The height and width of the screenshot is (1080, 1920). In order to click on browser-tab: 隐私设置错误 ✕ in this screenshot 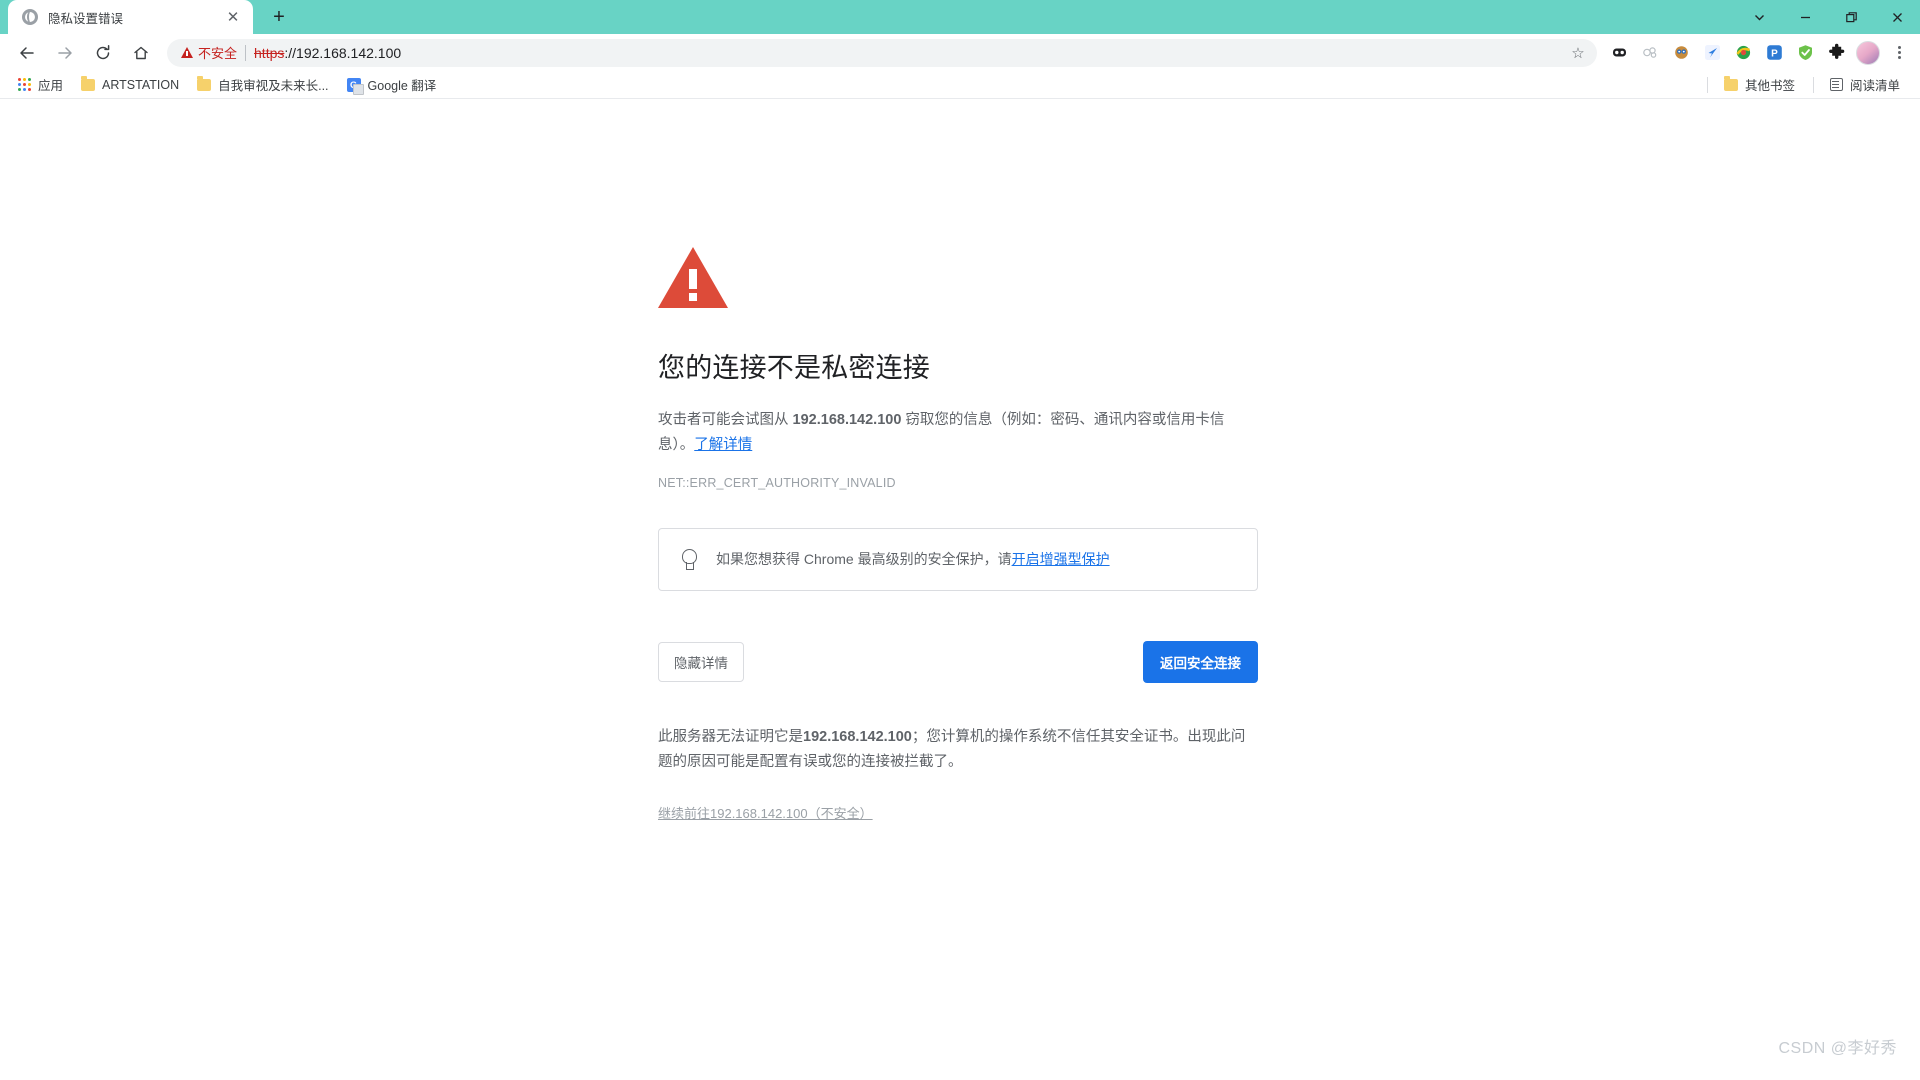, I will do `click(130, 17)`.